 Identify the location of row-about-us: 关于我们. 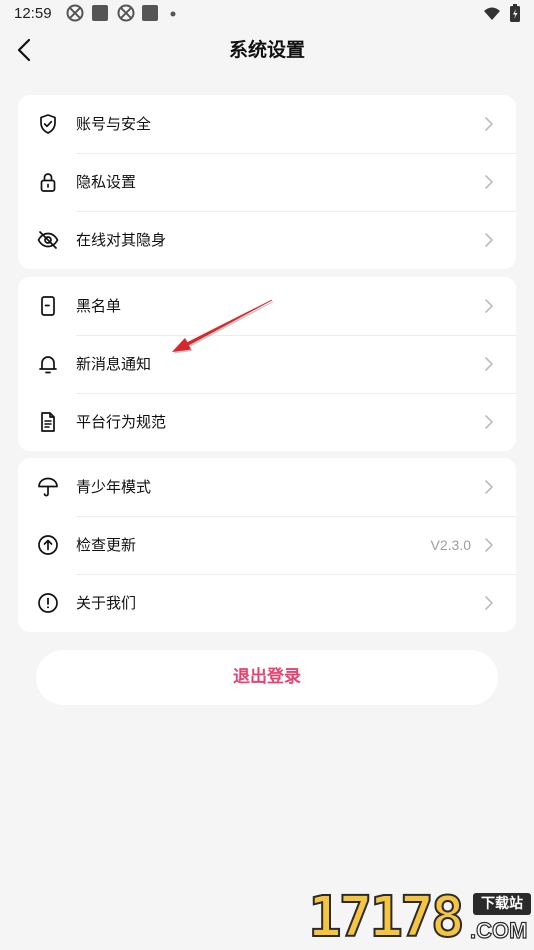
(267, 603).